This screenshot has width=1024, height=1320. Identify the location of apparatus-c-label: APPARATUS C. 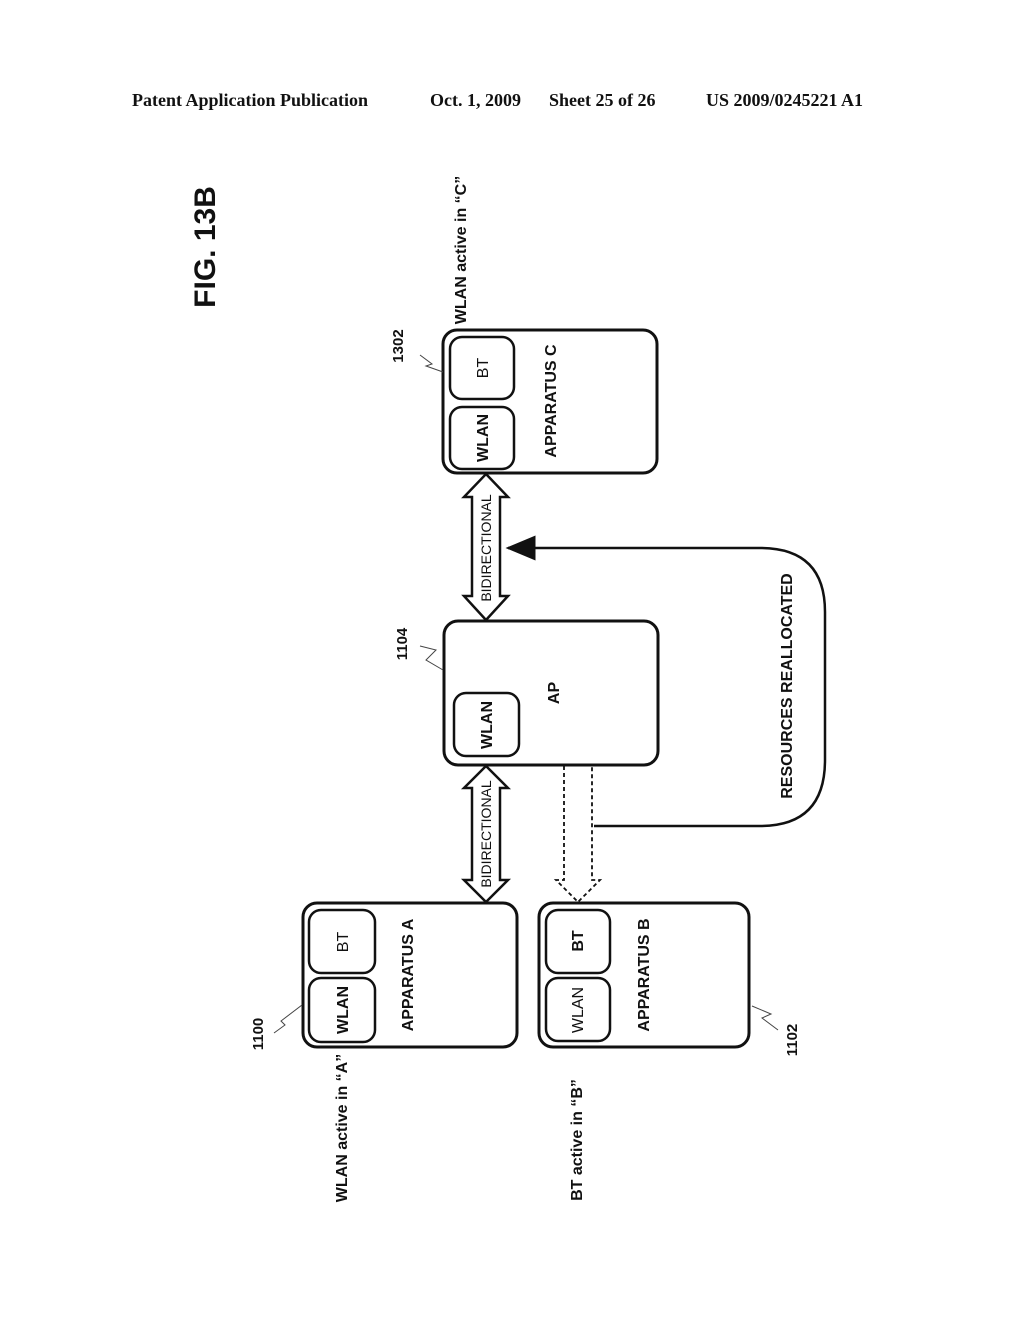
(551, 401).